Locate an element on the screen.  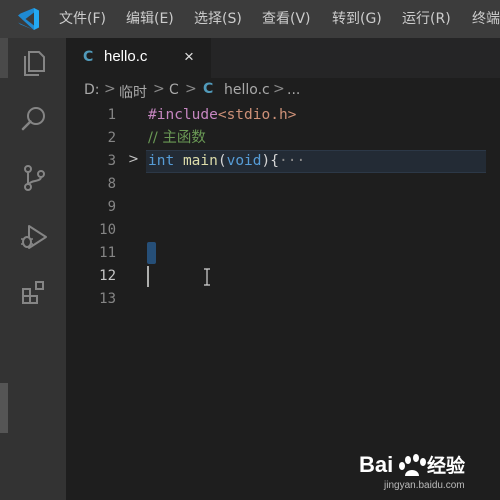
function-name: main is located at coordinates (200, 161).